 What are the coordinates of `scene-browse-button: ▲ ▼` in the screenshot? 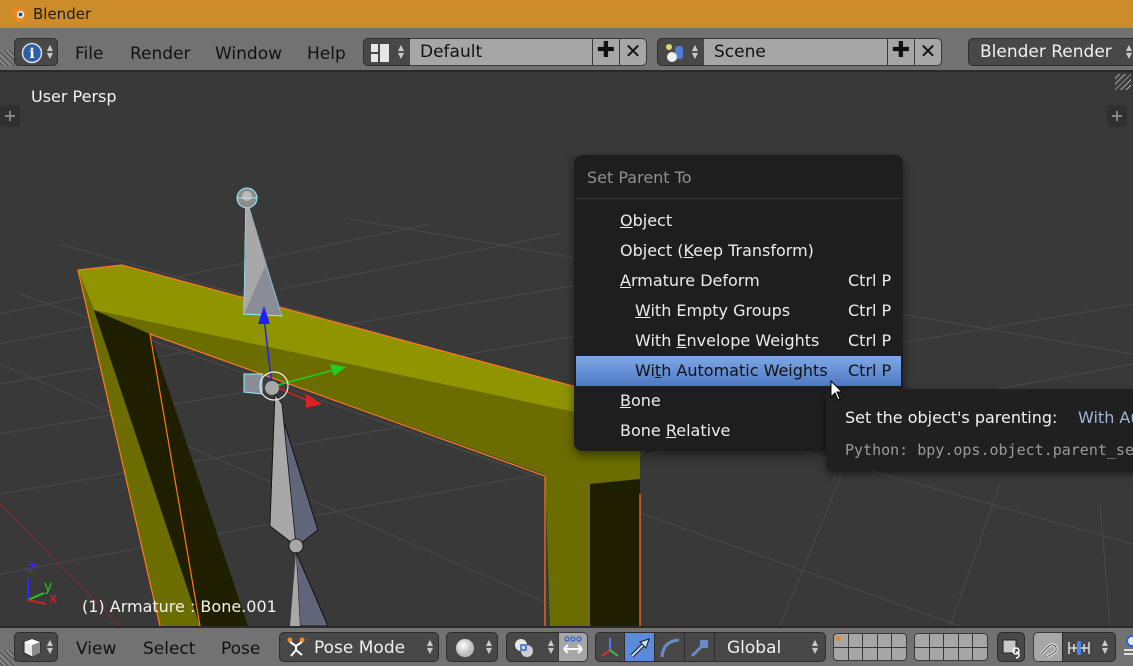 It's located at (681, 52).